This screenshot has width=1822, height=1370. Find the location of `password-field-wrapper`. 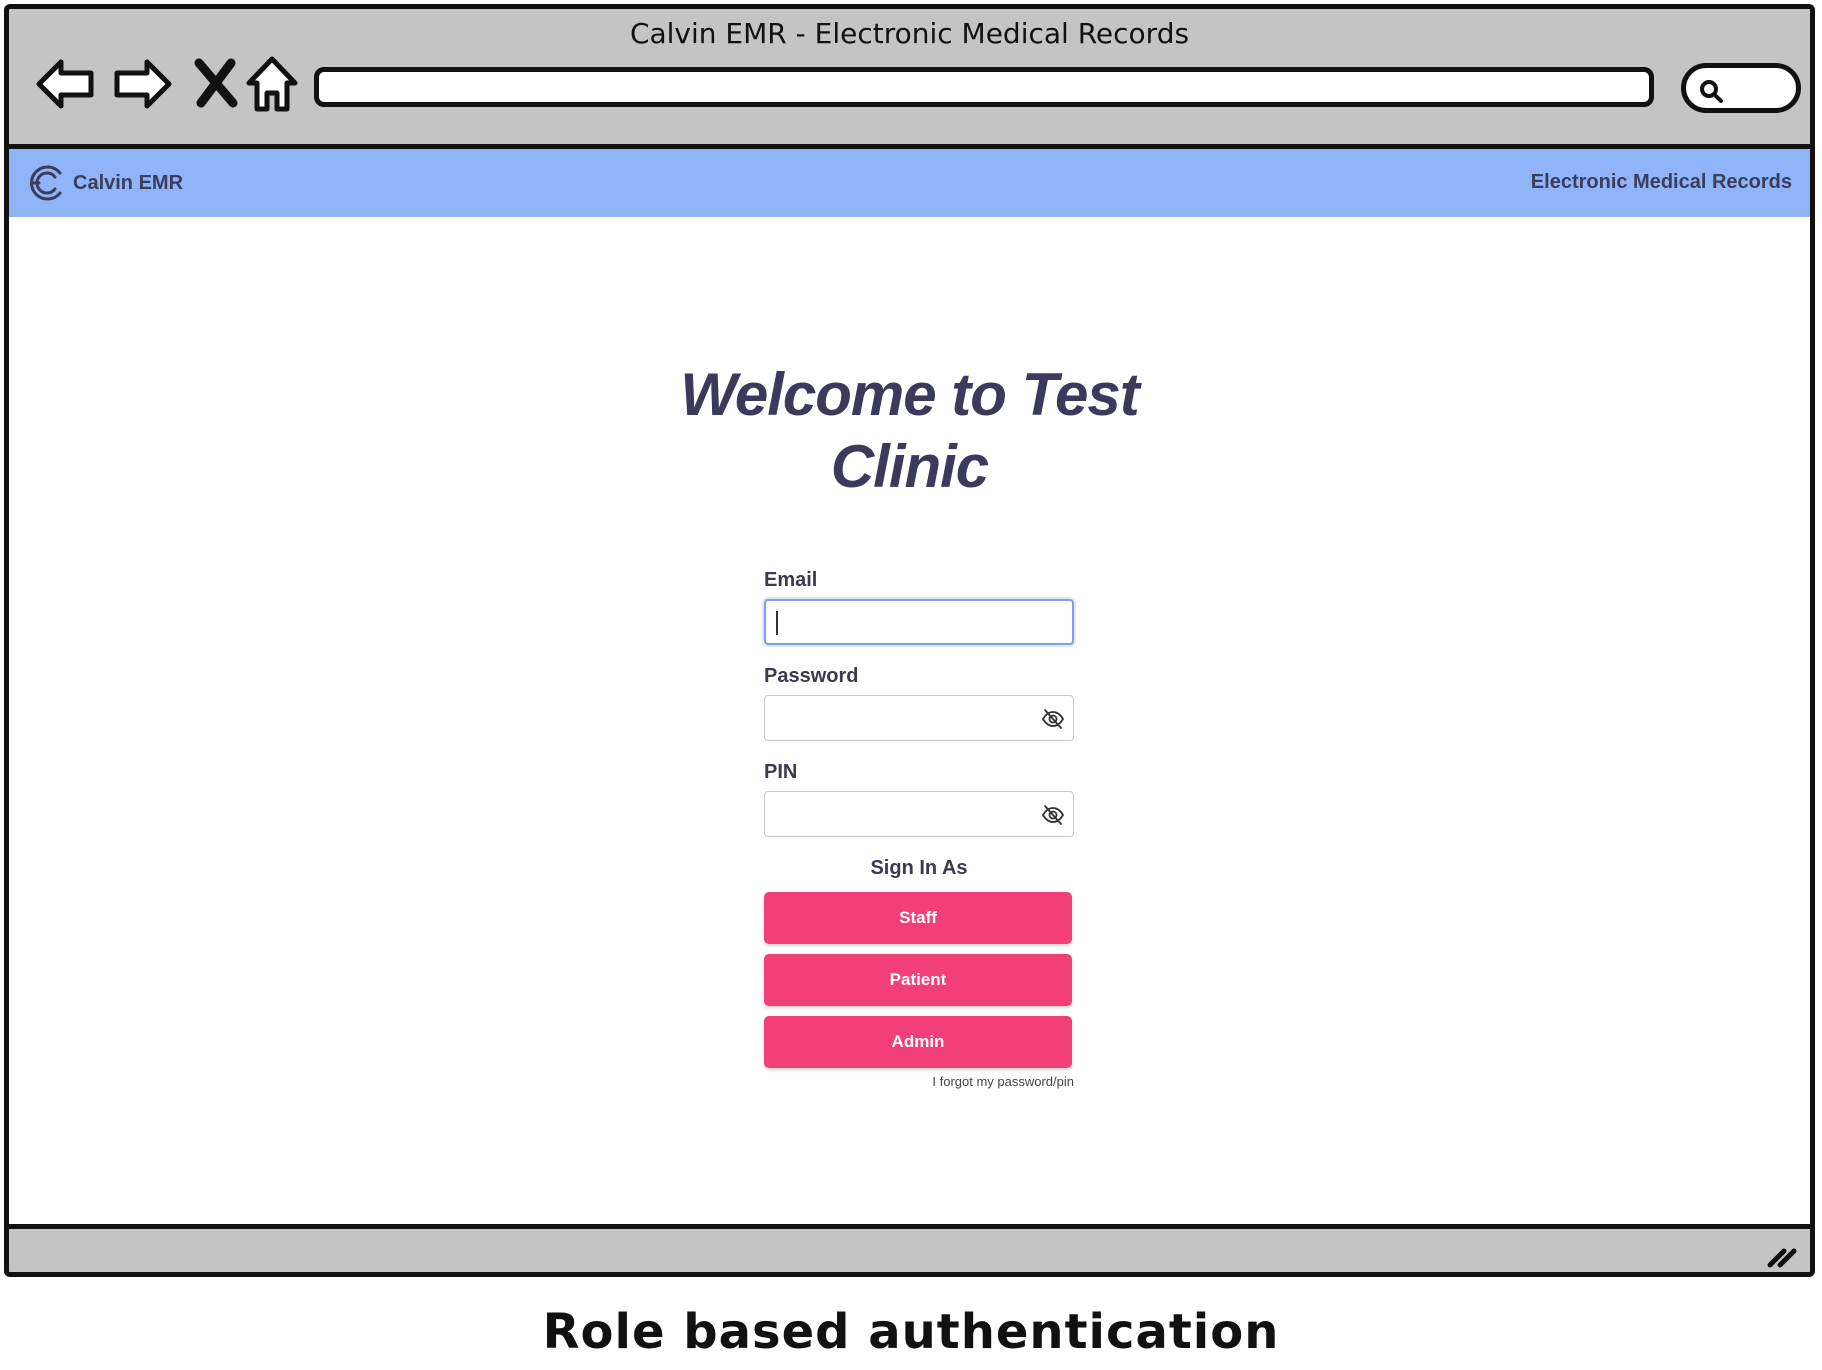

password-field-wrapper is located at coordinates (919, 718).